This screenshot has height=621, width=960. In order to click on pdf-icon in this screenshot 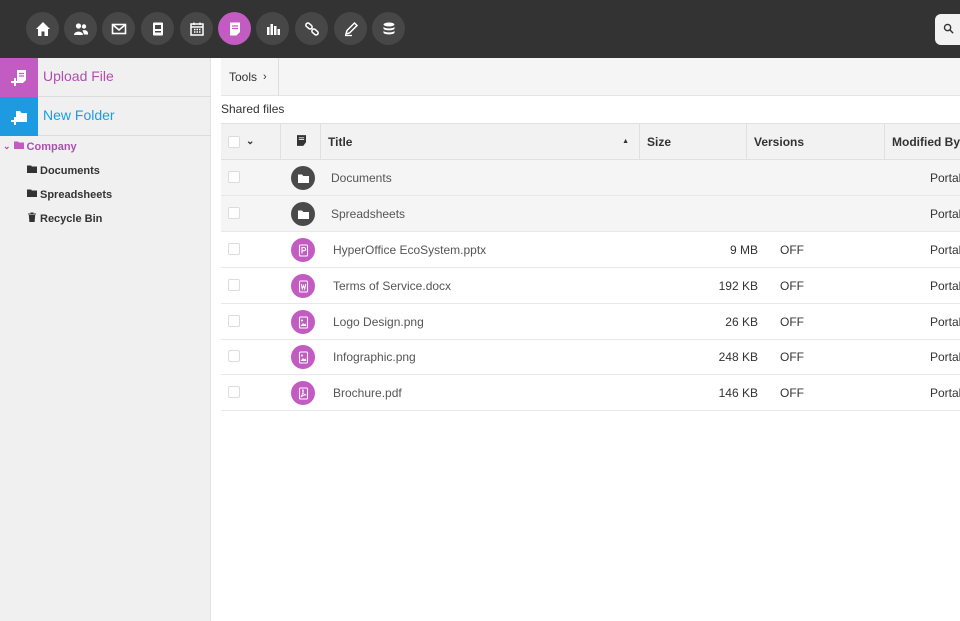, I will do `click(303, 393)`.